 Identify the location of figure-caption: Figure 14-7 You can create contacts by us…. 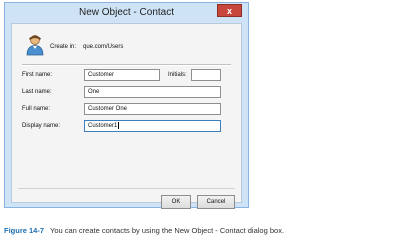
(207, 230).